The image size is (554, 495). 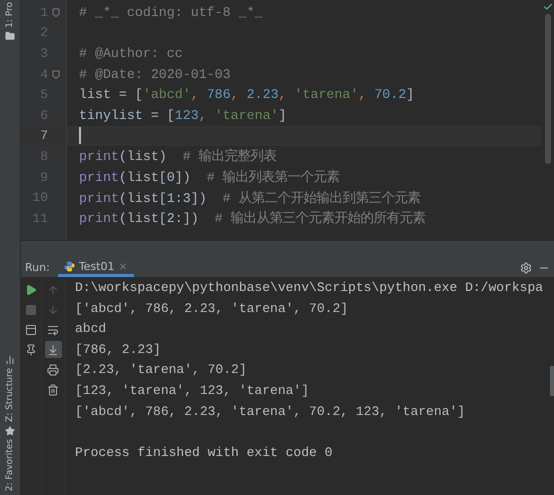 What do you see at coordinates (548, 89) in the screenshot?
I see `scrollbar-thumb` at bounding box center [548, 89].